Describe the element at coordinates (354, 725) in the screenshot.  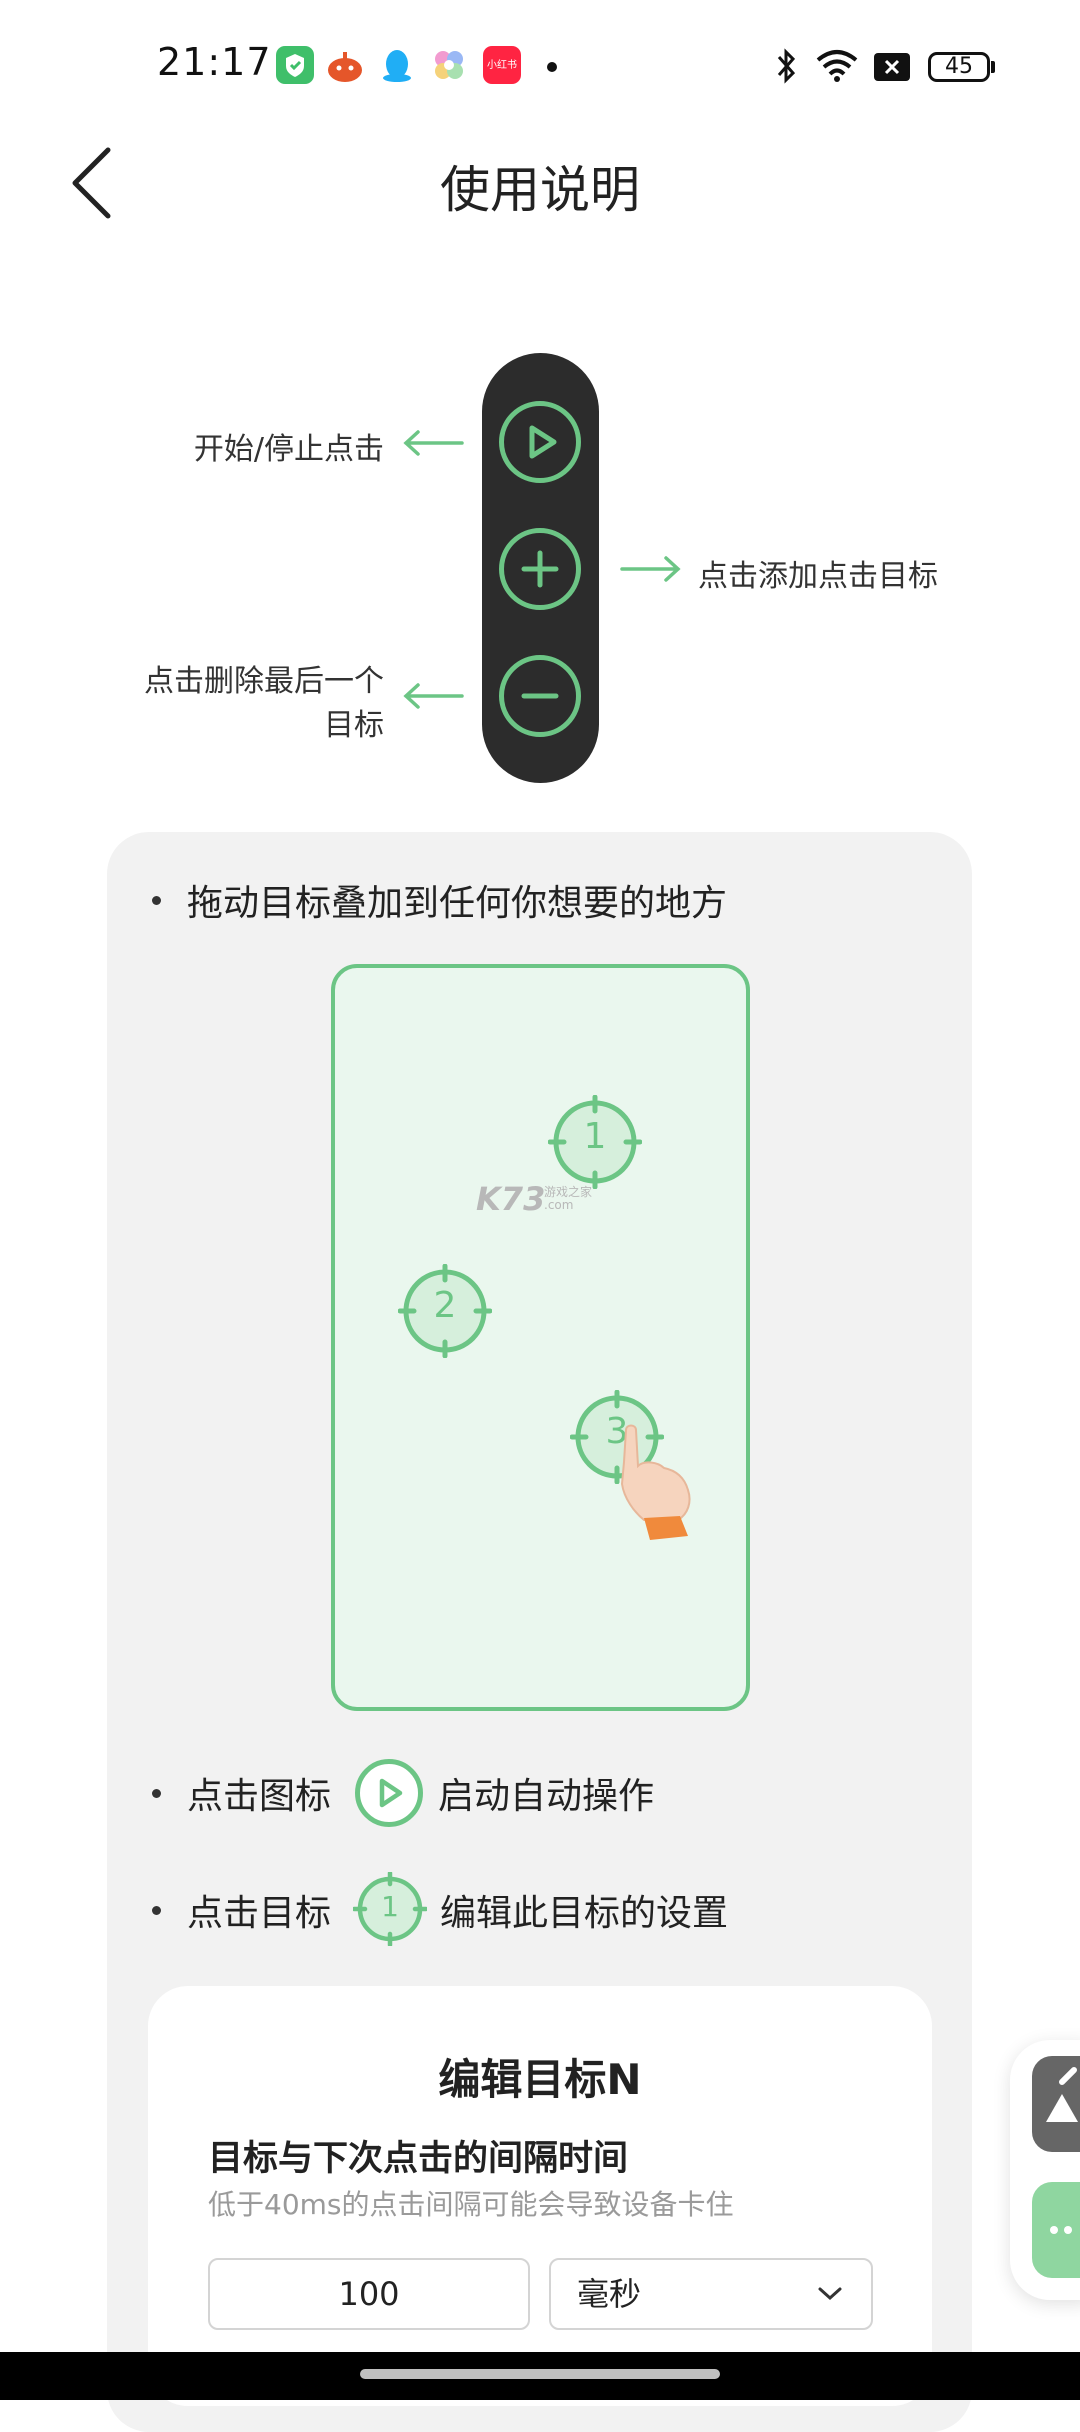
I see `annotation-remove-line2: 目标` at that location.